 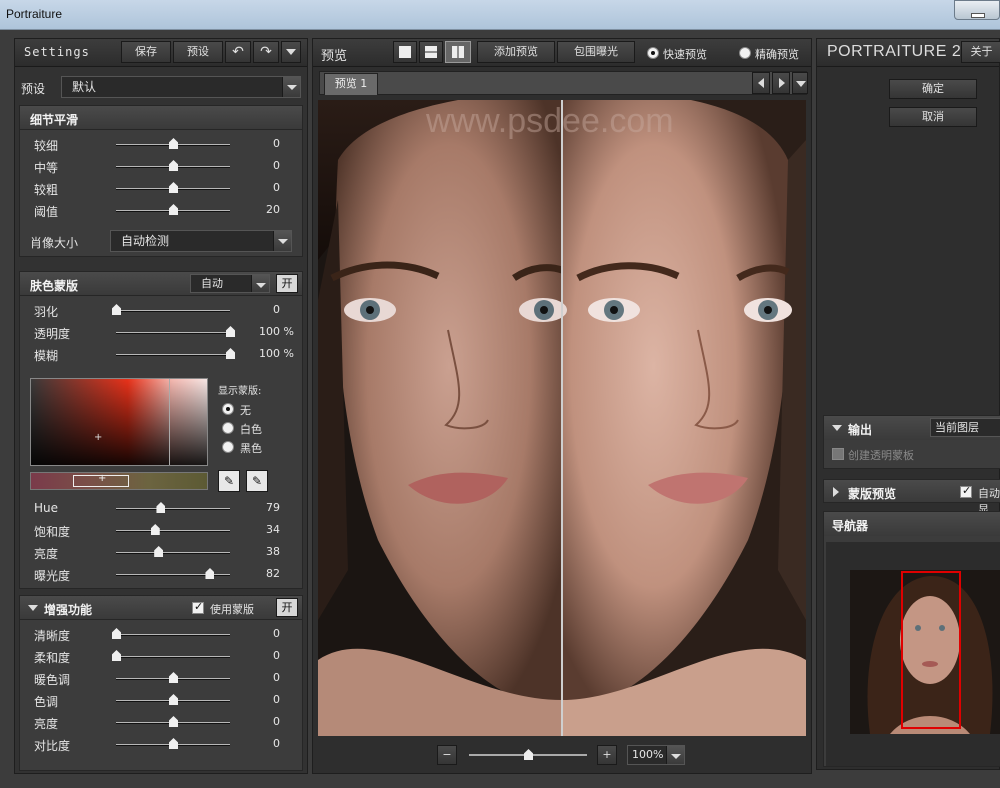 What do you see at coordinates (933, 89) in the screenshot?
I see `ok-button: 确定` at bounding box center [933, 89].